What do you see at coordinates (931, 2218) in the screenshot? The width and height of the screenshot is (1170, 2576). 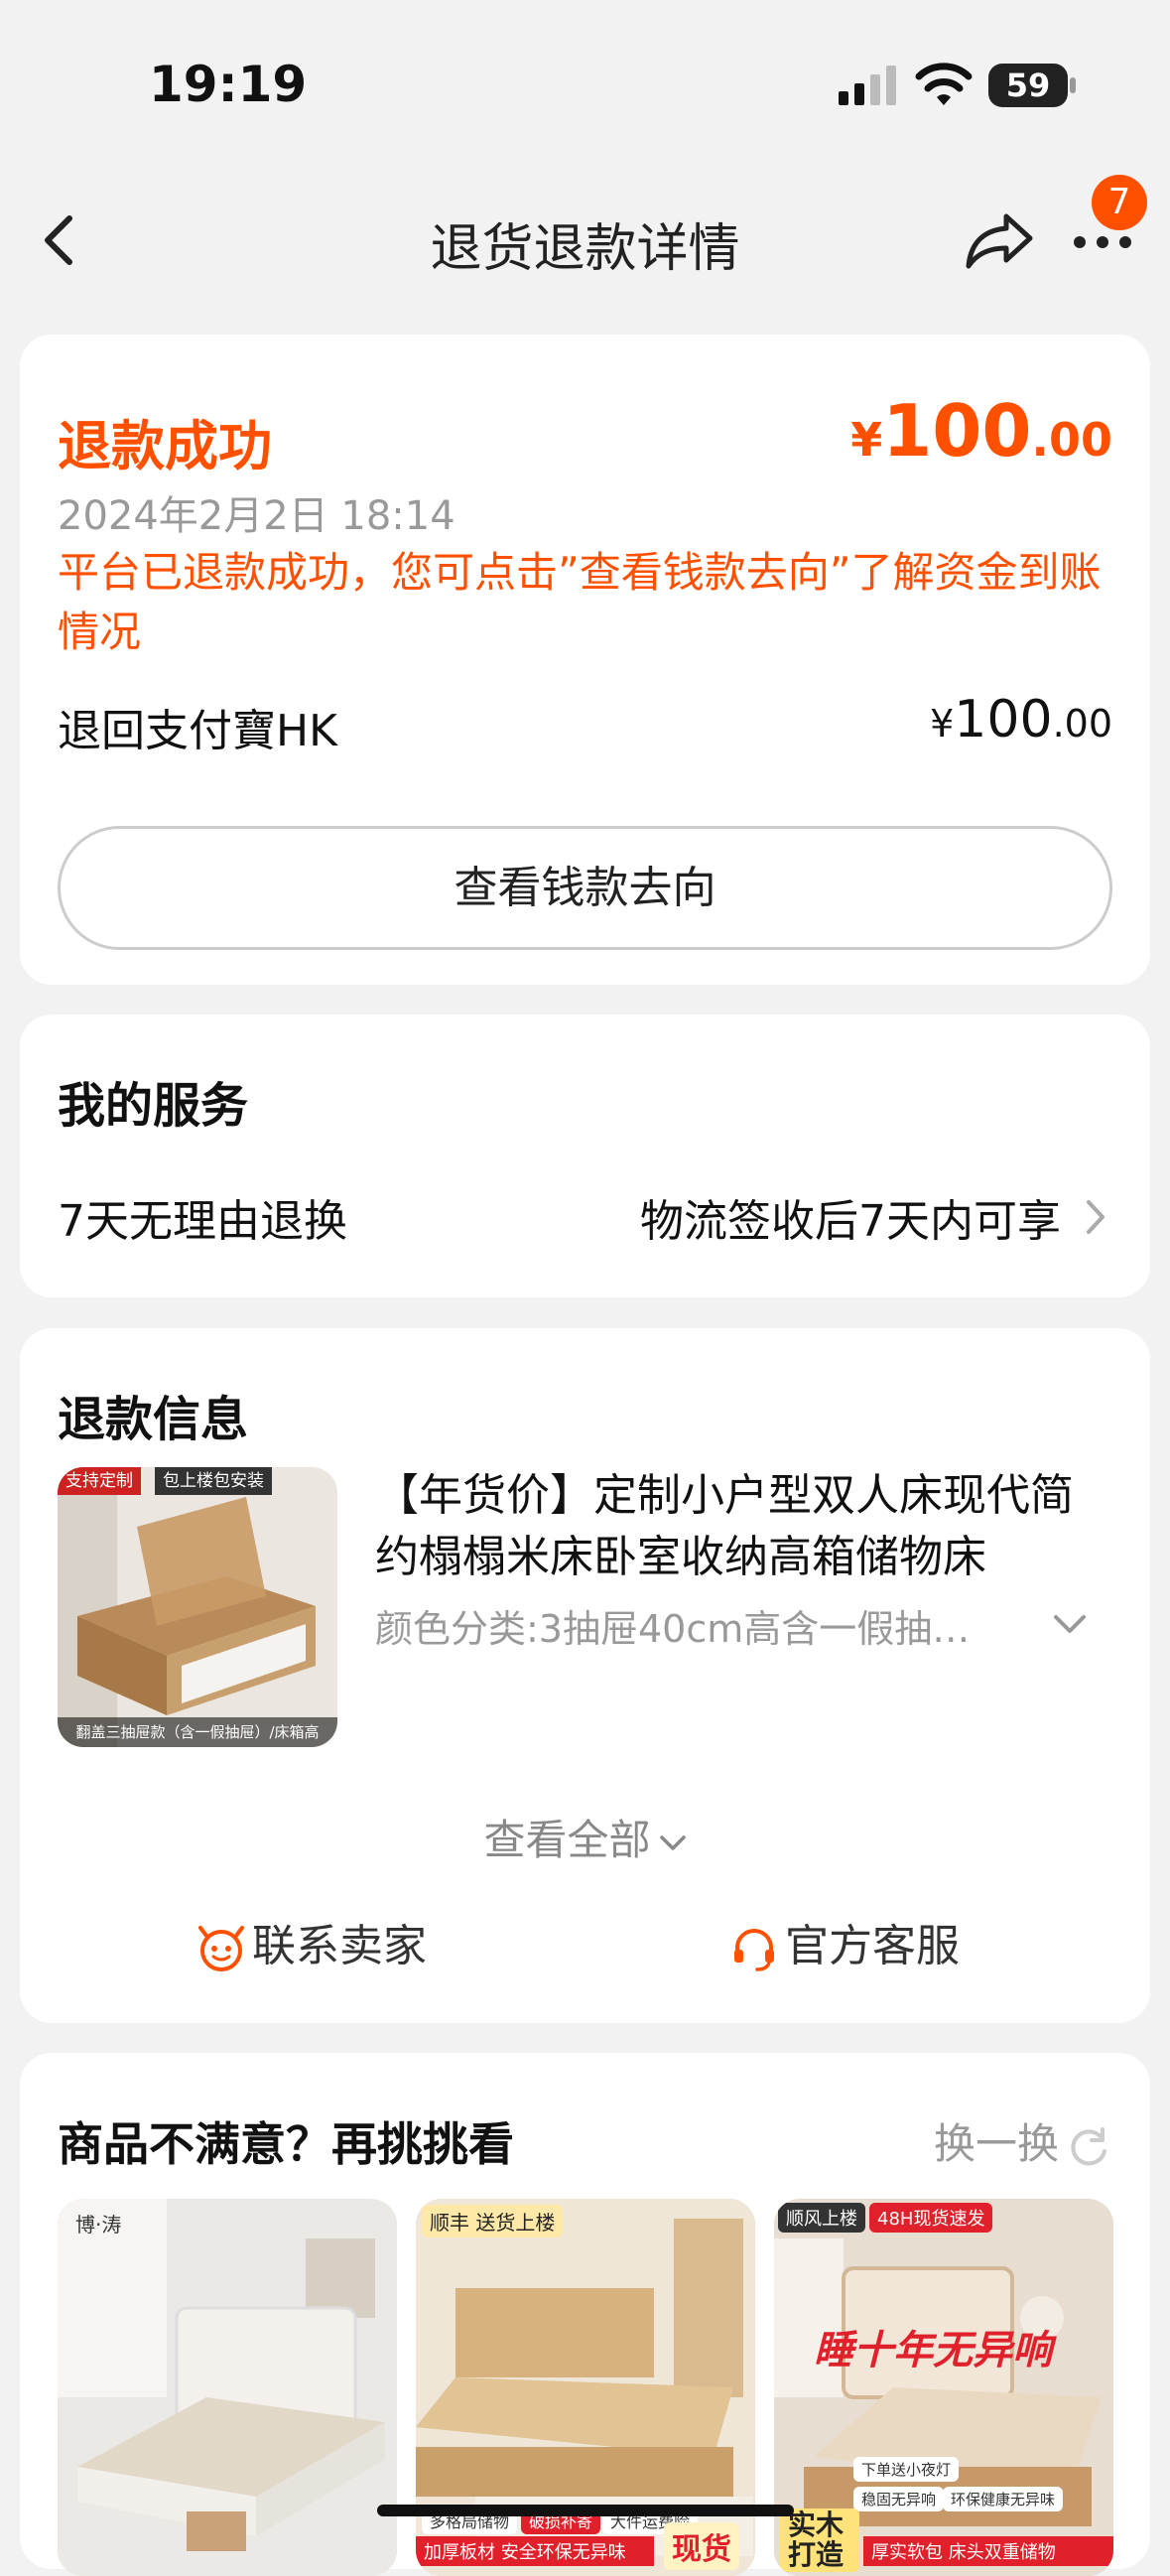 I see `recommended-product-3-tag-2: 48H现货速发` at bounding box center [931, 2218].